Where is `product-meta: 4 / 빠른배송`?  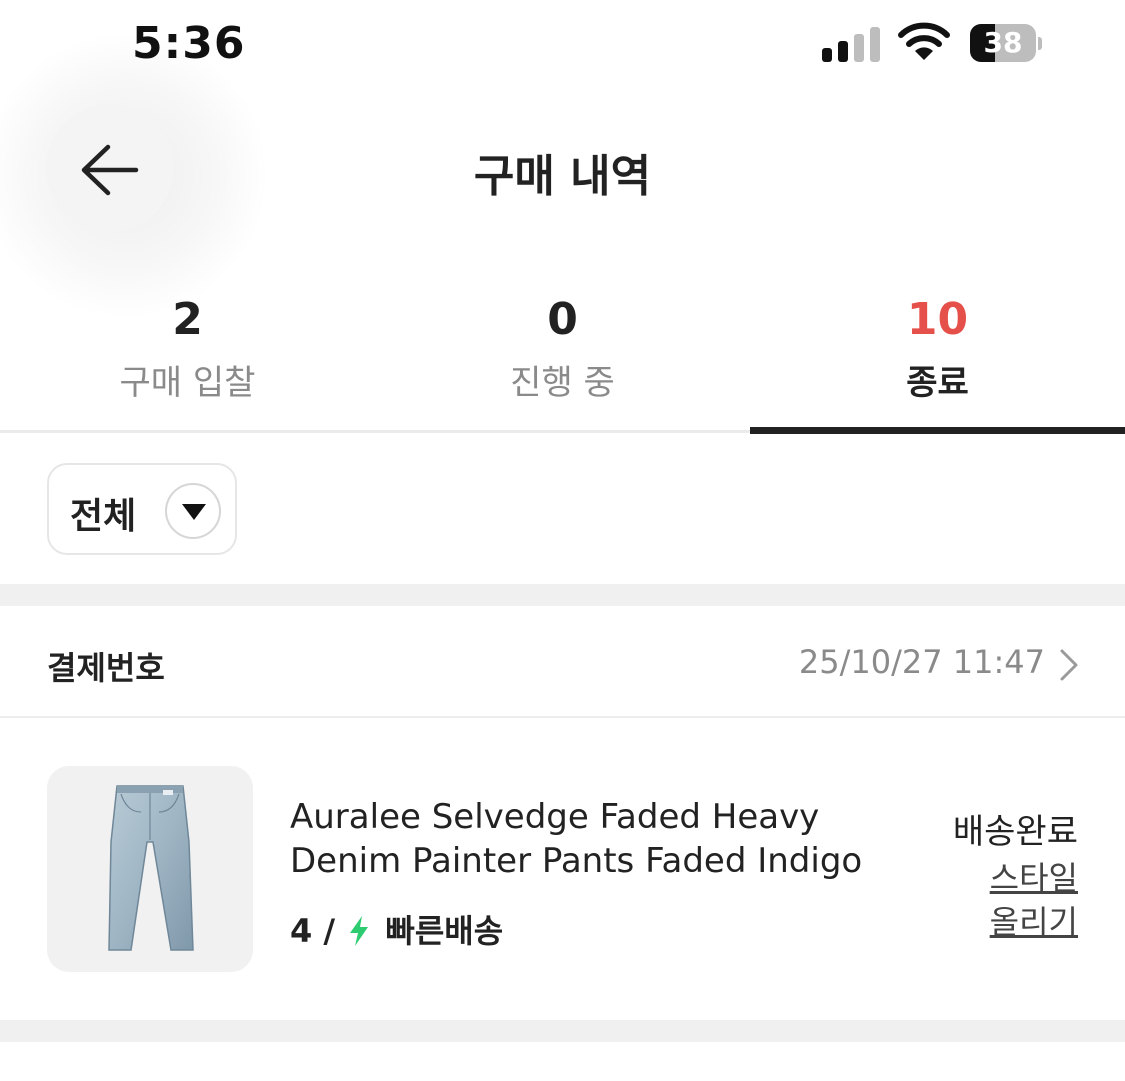
product-meta: 4 / 빠른배송 is located at coordinates (397, 928).